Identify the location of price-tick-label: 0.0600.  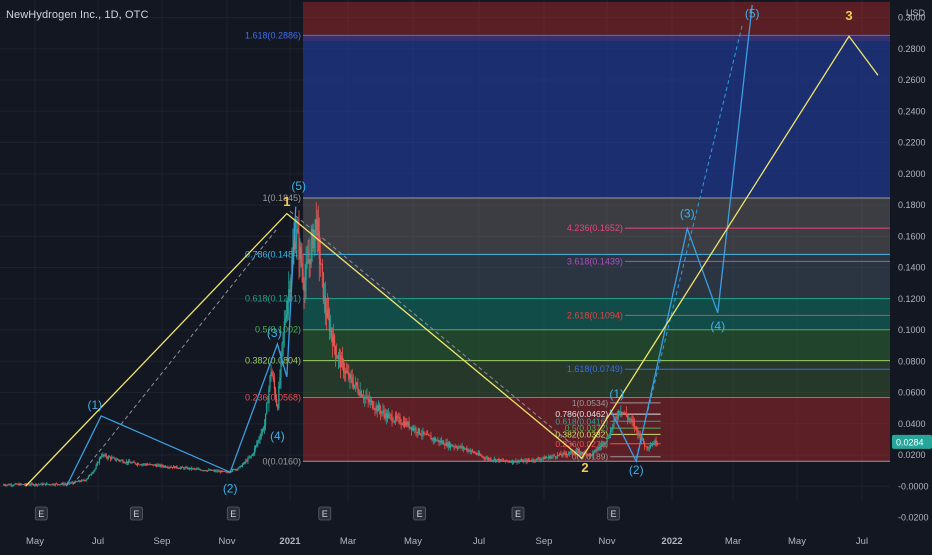
(912, 393).